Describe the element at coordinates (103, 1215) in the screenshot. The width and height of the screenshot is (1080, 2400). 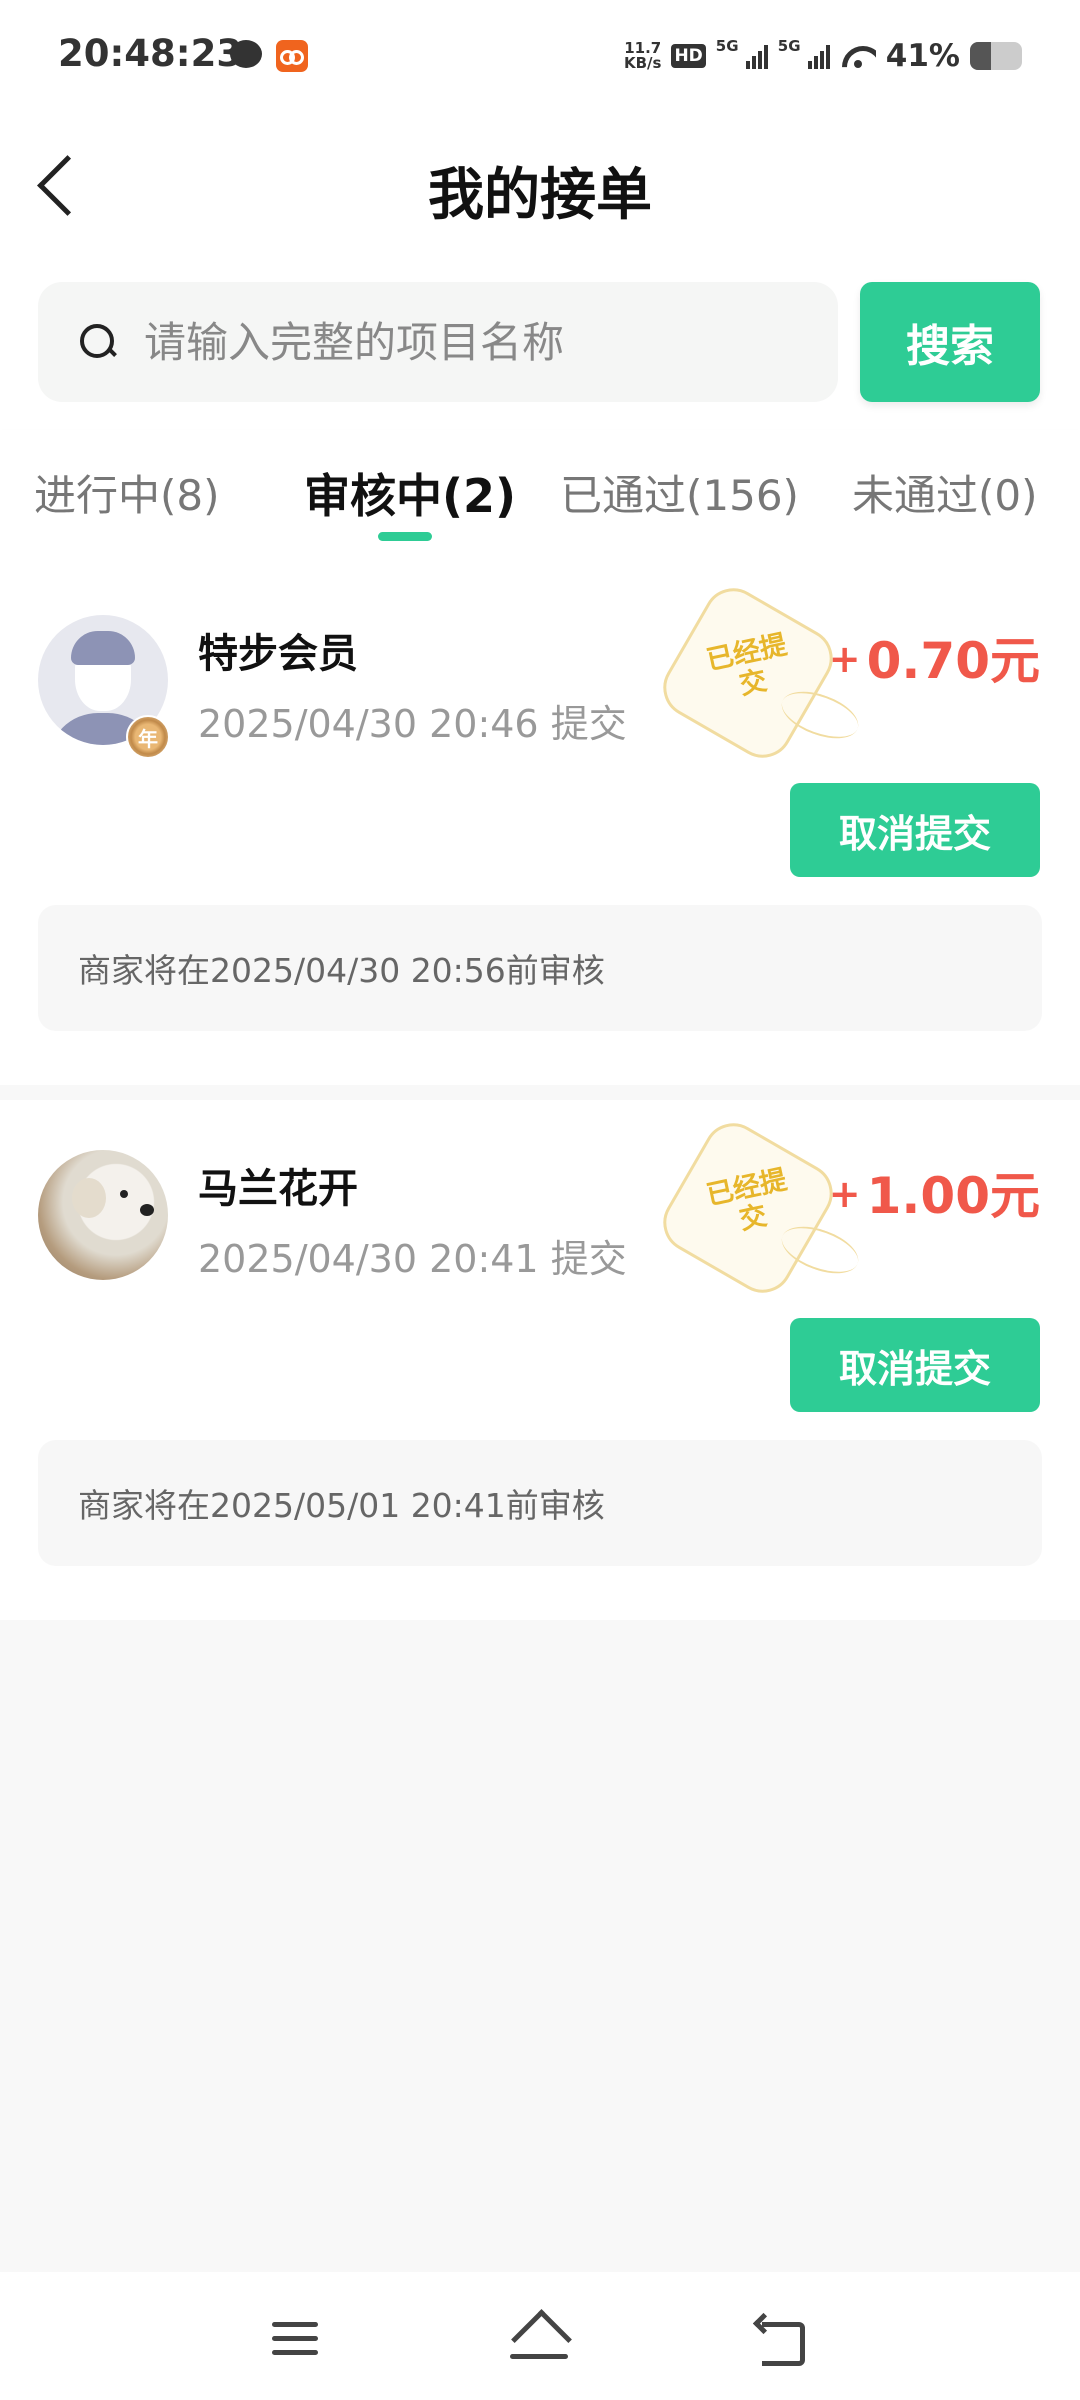
I see `avatar` at that location.